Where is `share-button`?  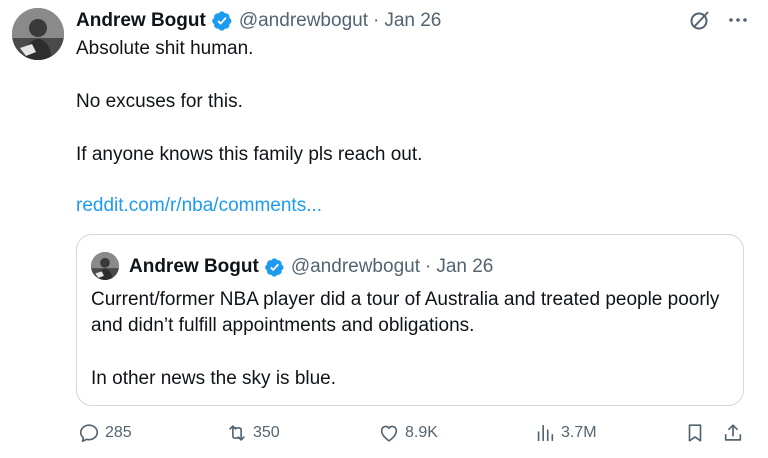 share-button is located at coordinates (733, 433).